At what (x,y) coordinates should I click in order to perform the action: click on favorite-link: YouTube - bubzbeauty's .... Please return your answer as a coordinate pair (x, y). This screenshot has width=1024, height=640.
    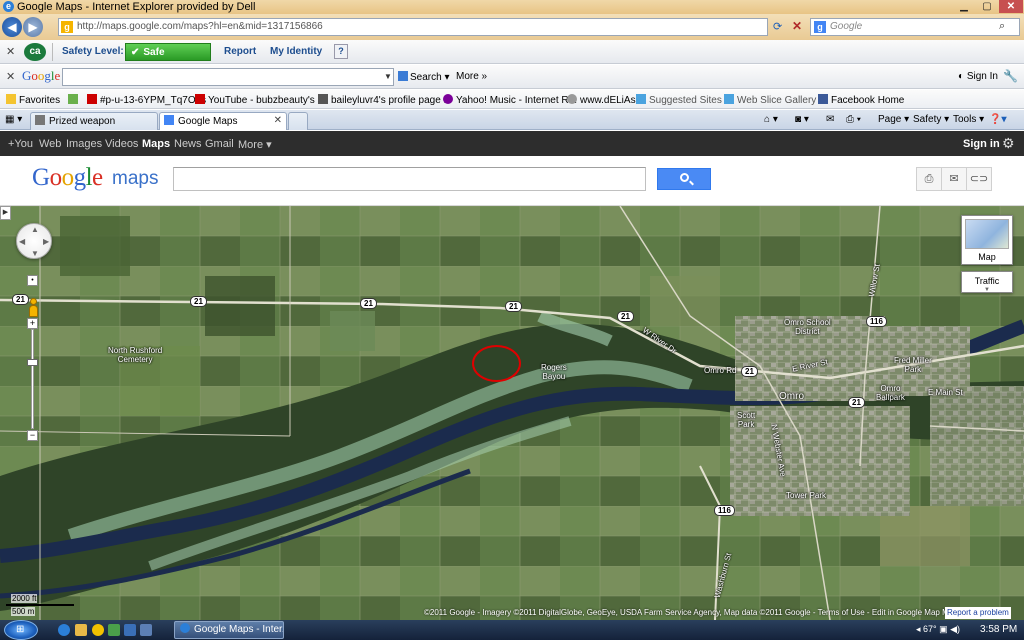
    Looking at the image, I should click on (260, 100).